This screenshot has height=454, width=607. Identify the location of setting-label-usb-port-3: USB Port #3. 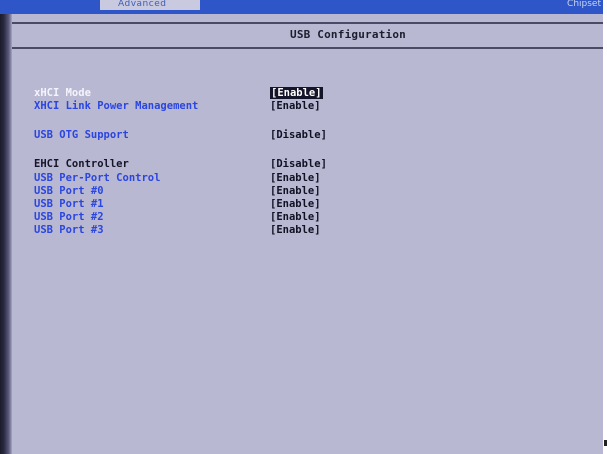
(69, 230).